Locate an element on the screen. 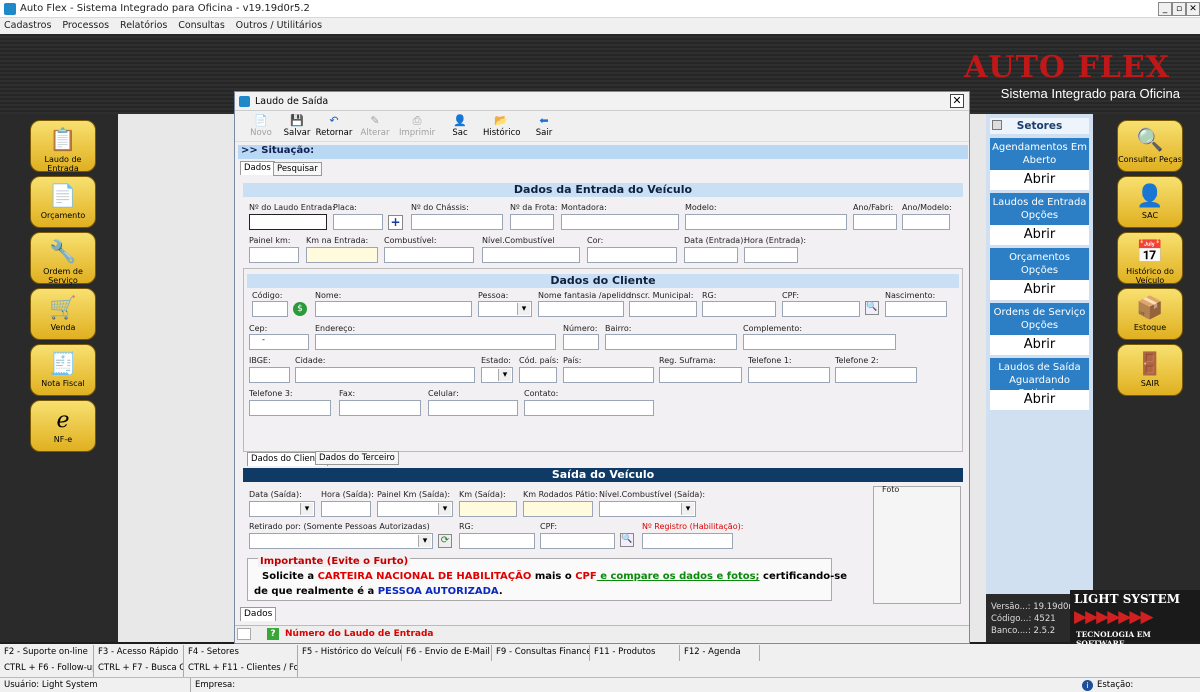  telefone2-input is located at coordinates (876, 375).